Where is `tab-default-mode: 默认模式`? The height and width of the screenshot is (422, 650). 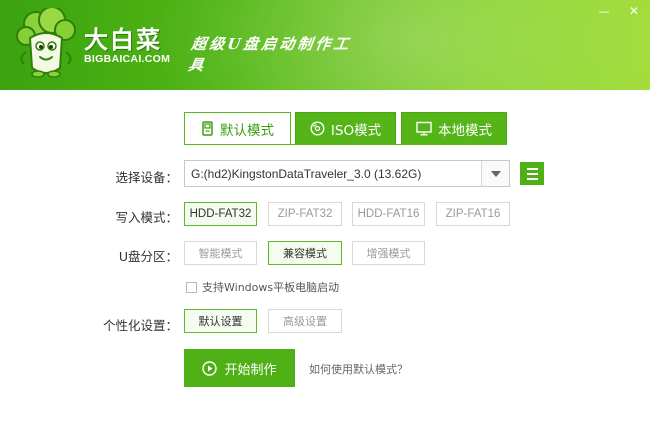 tab-default-mode: 默认模式 is located at coordinates (237, 128).